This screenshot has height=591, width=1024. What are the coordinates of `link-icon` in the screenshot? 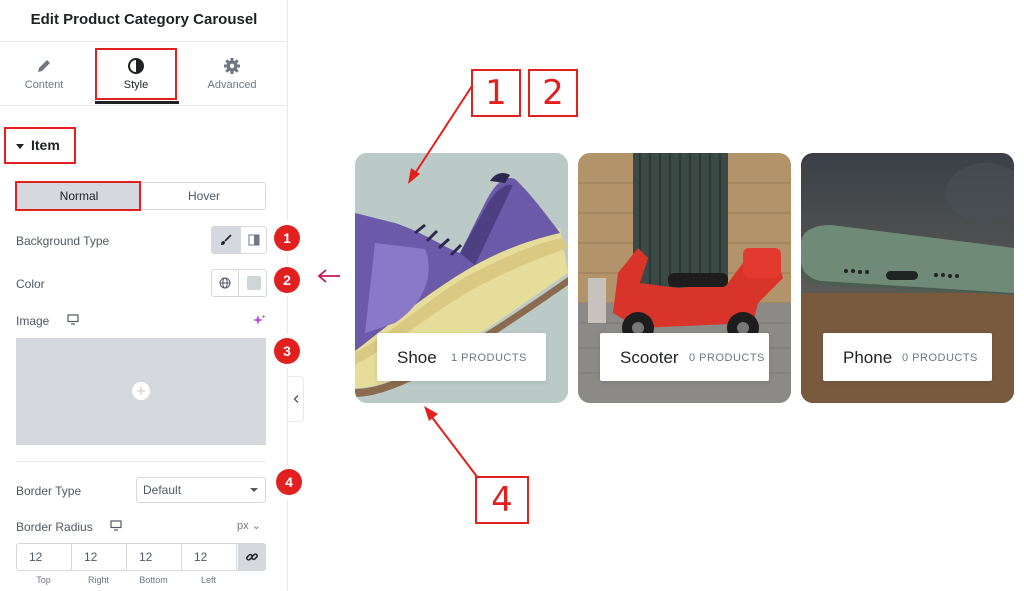 It's located at (252, 557).